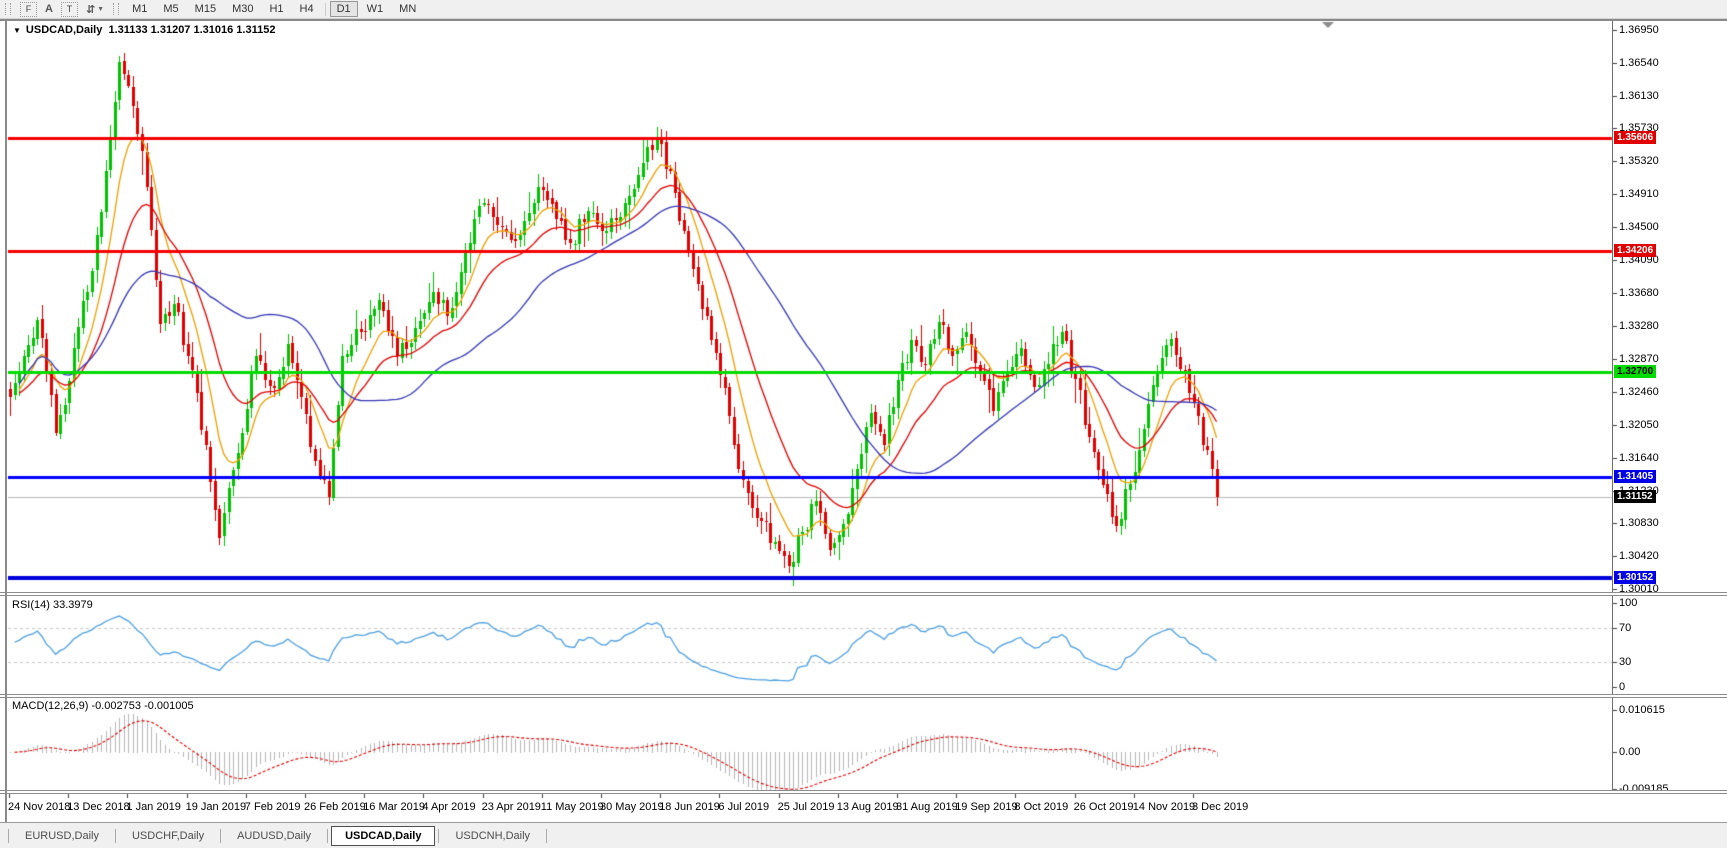 Image resolution: width=1727 pixels, height=848 pixels. Describe the element at coordinates (1639, 457) in the screenshot. I see `price-tick-label: 1.31640` at that location.